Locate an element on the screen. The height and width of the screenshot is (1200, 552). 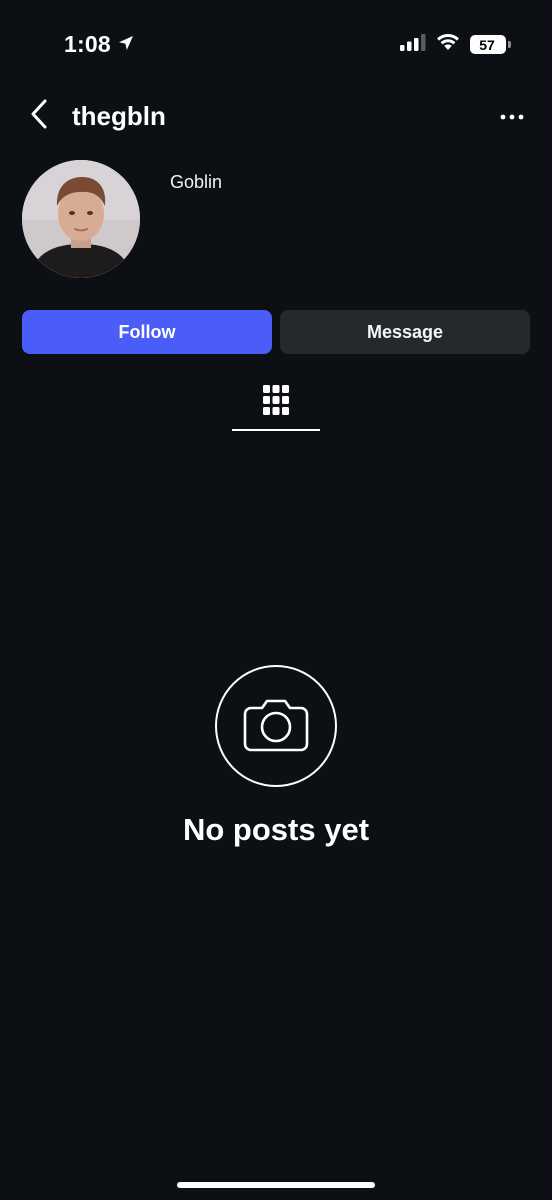
battery-icon: 57 is located at coordinates (490, 44).